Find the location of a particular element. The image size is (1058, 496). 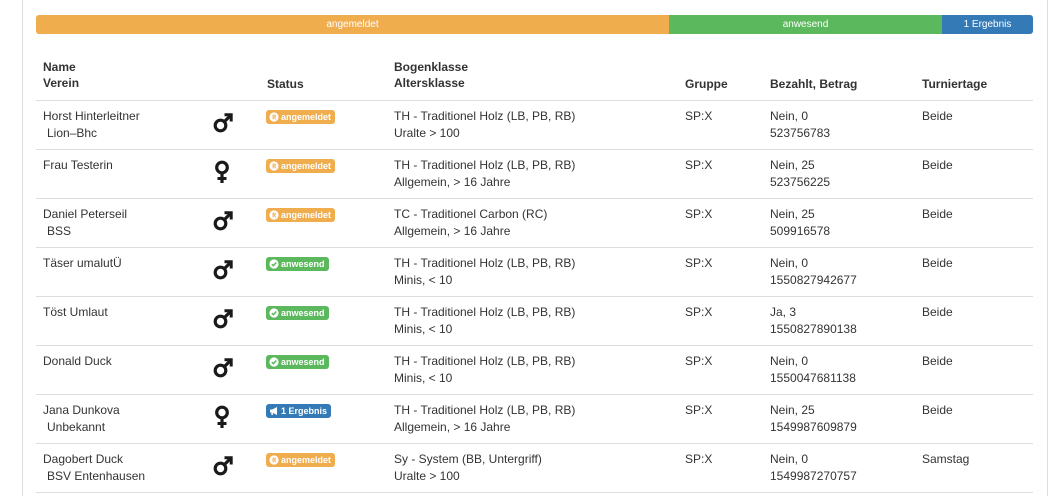

header-status: Status is located at coordinates (285, 84).